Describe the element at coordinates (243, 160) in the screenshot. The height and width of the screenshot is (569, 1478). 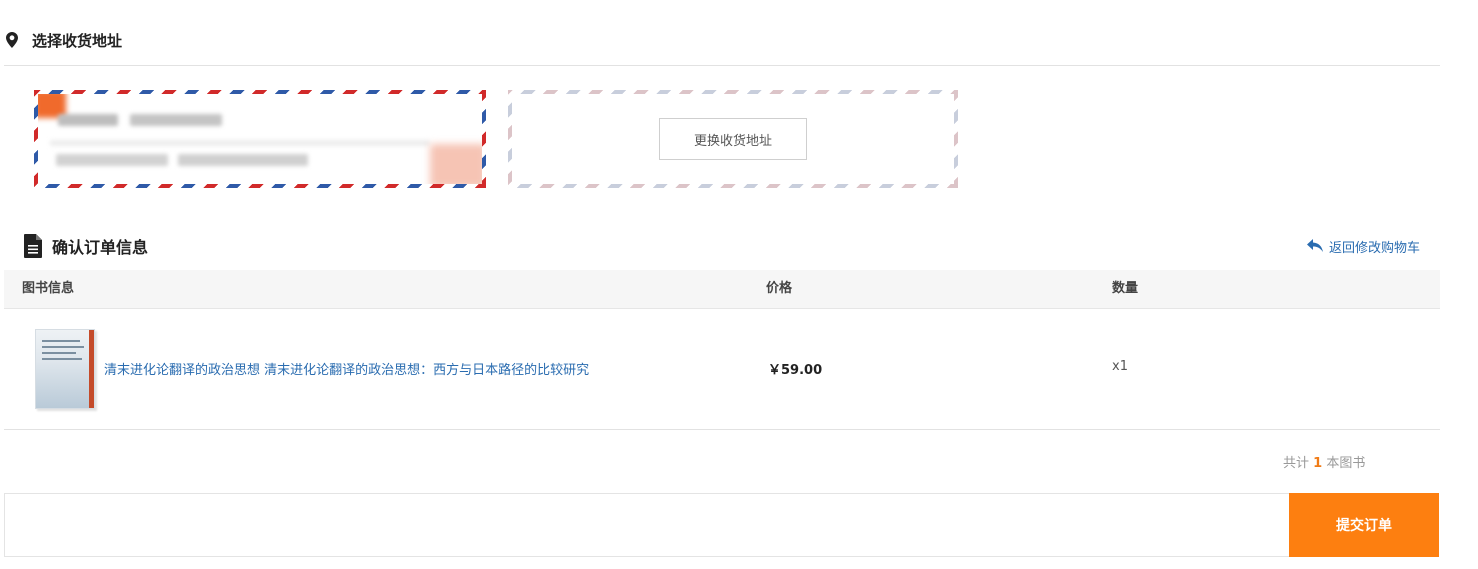
I see `blurred-address-detail` at that location.